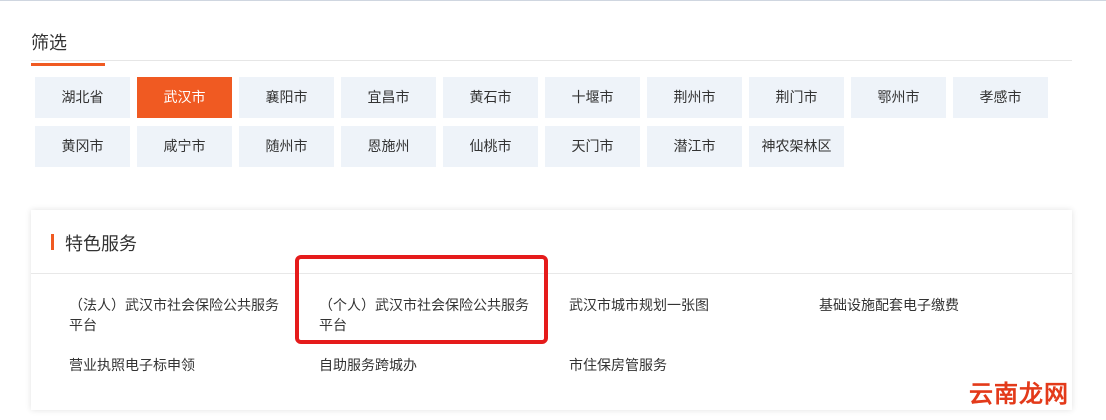 This screenshot has width=1106, height=420. I want to click on city-shiyan: 十堰市, so click(592, 97).